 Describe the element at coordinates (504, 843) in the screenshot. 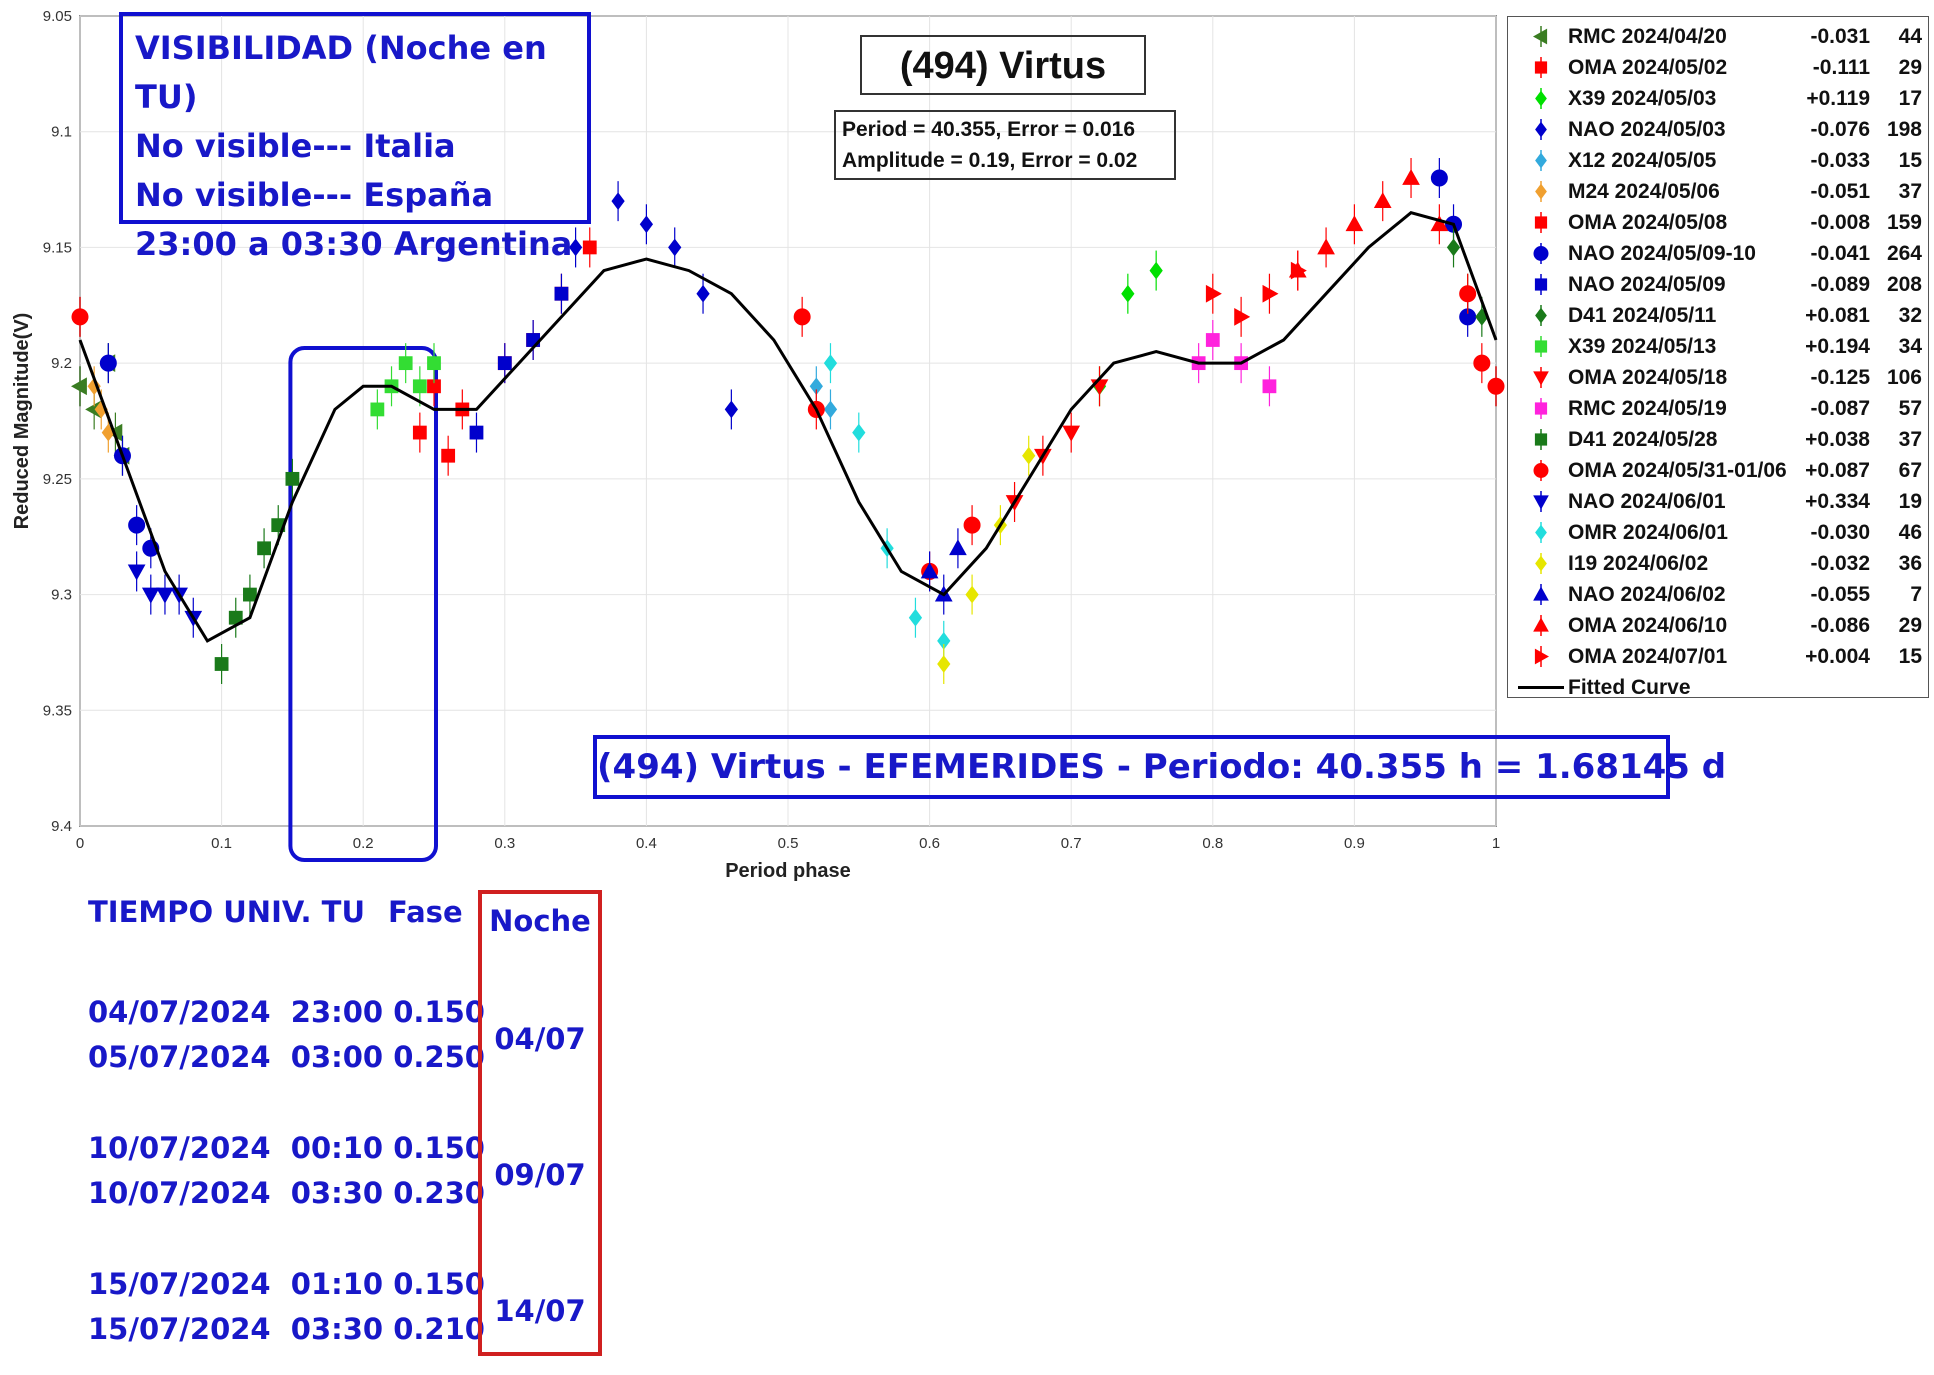

I see `x-tick-label: 0.3` at that location.